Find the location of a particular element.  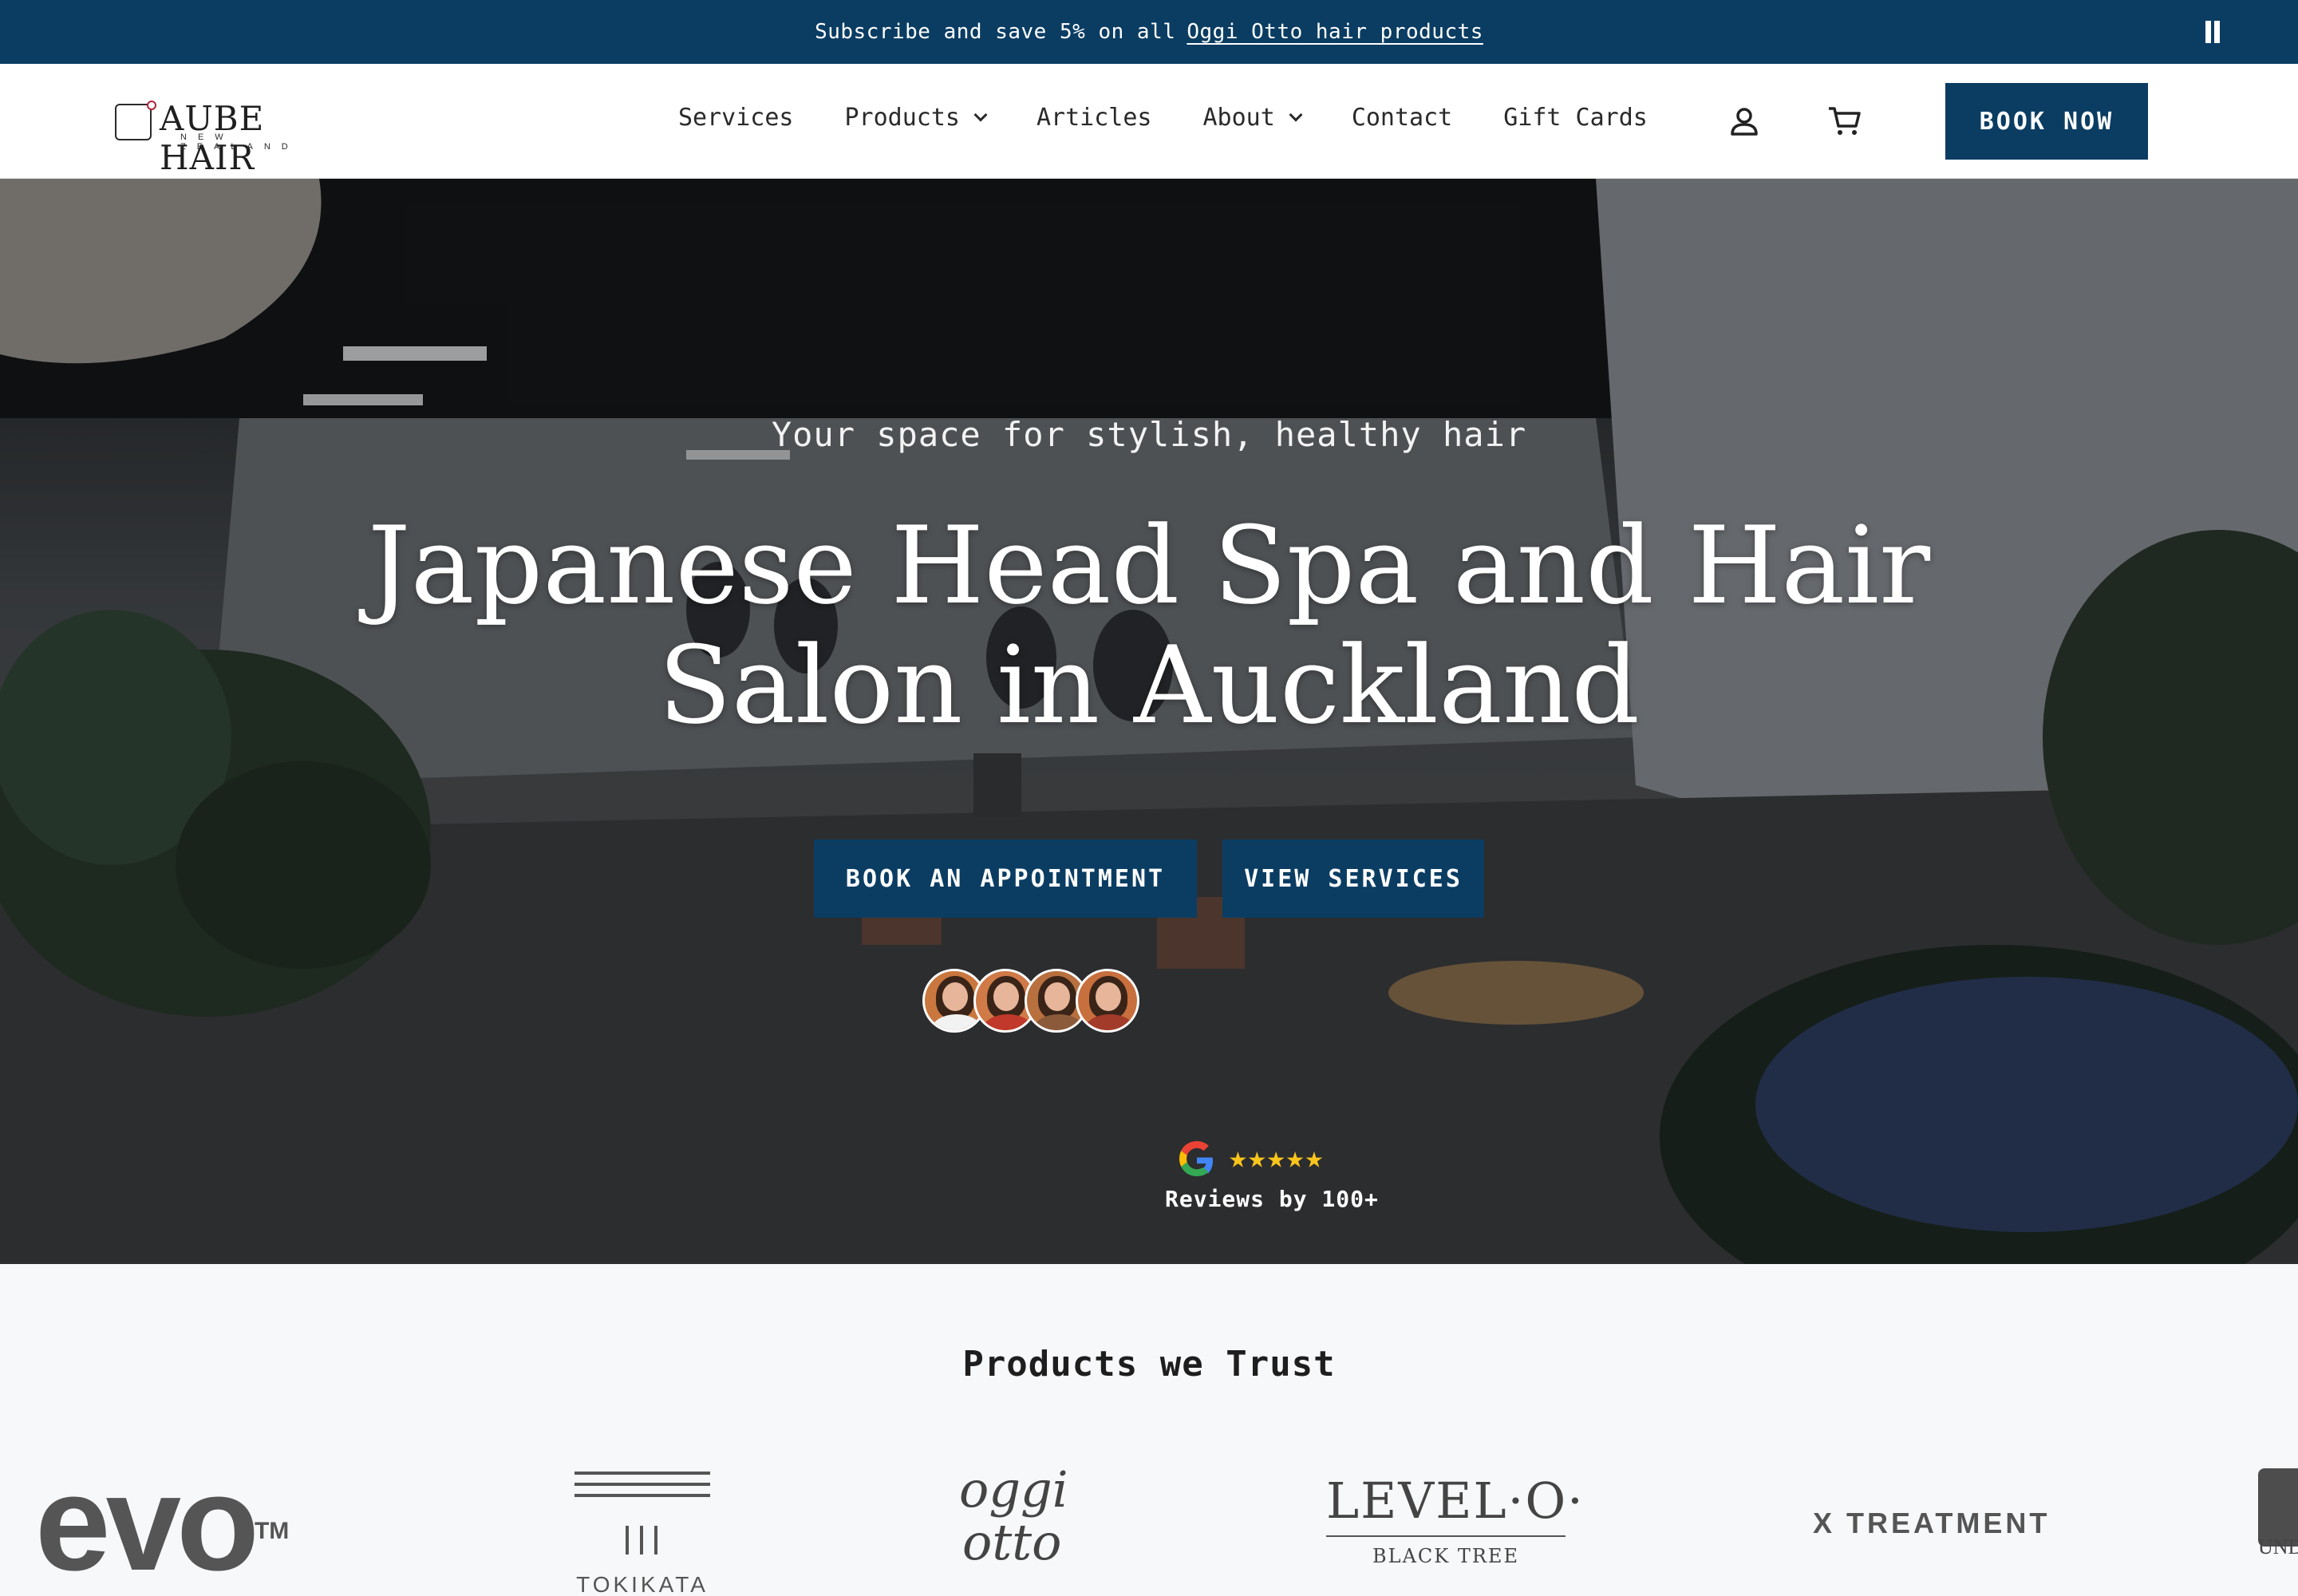

brand-name: TOKIKATA is located at coordinates (642, 1584).